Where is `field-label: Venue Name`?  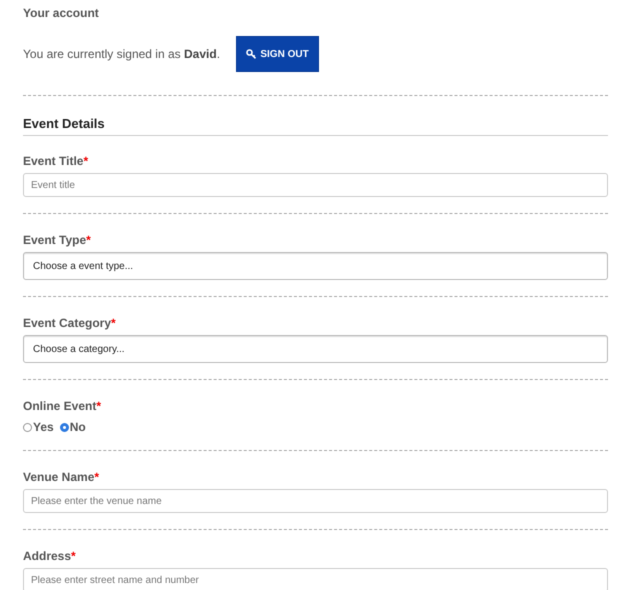 field-label: Venue Name is located at coordinates (58, 477).